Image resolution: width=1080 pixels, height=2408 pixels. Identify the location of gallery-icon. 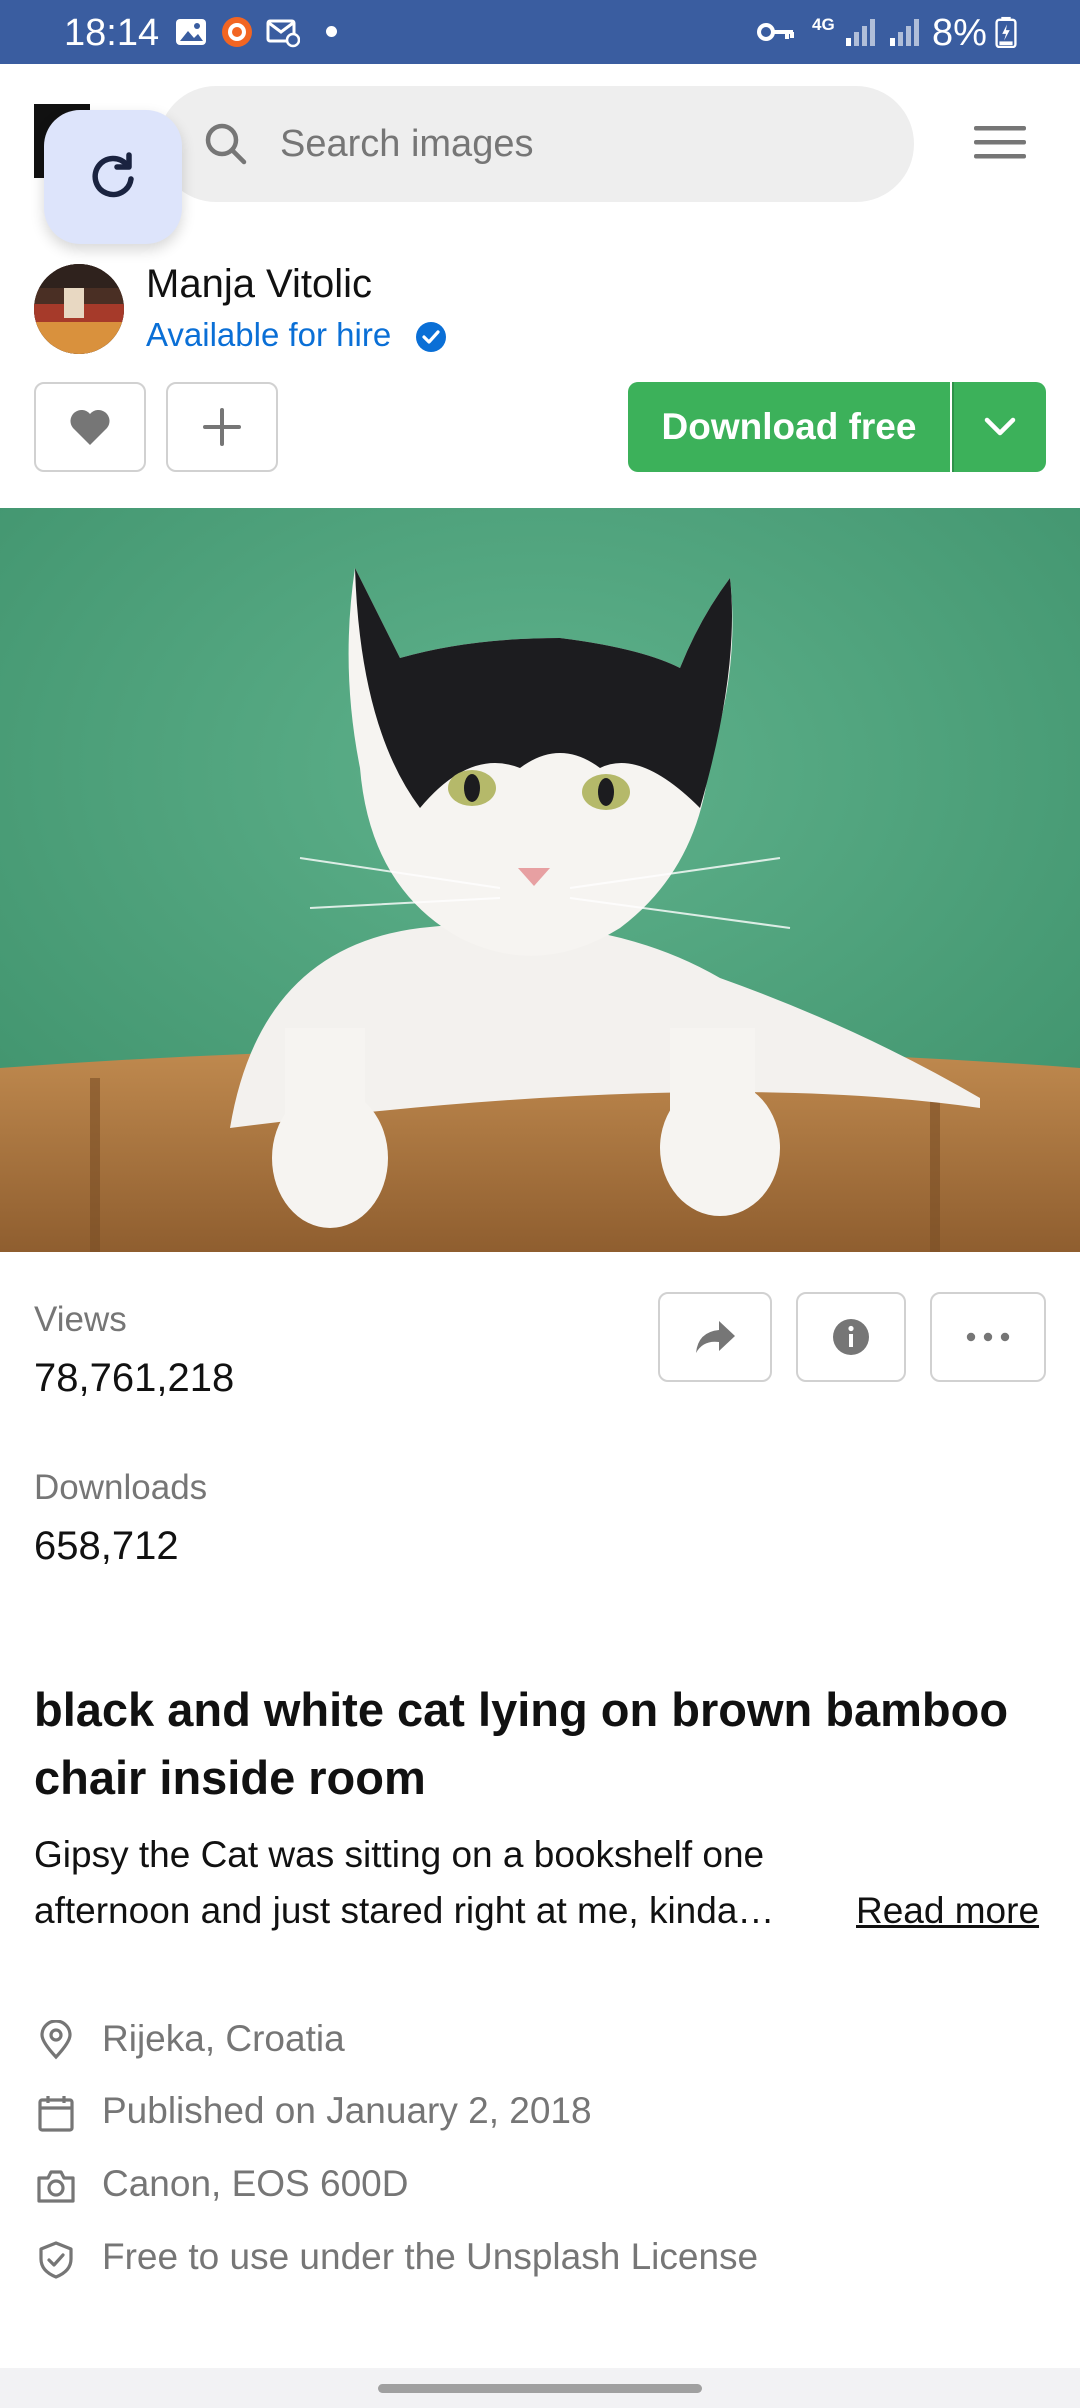
(191, 32).